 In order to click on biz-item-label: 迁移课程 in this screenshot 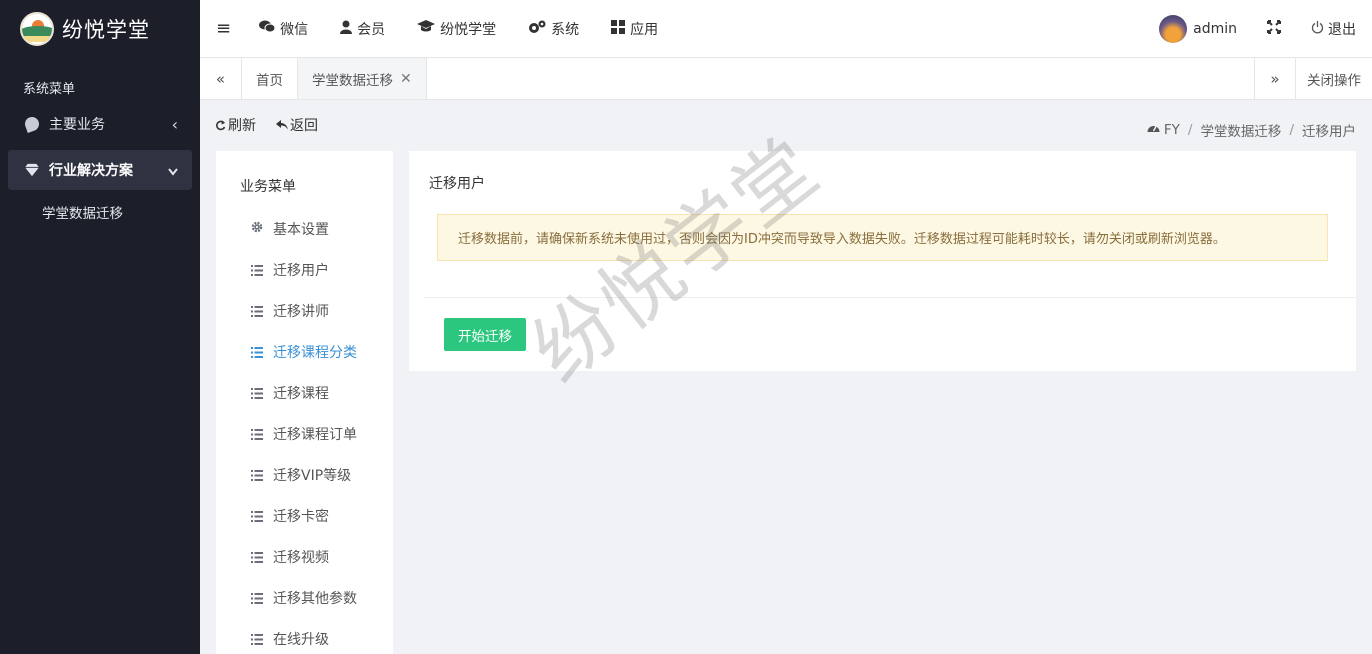, I will do `click(301, 393)`.